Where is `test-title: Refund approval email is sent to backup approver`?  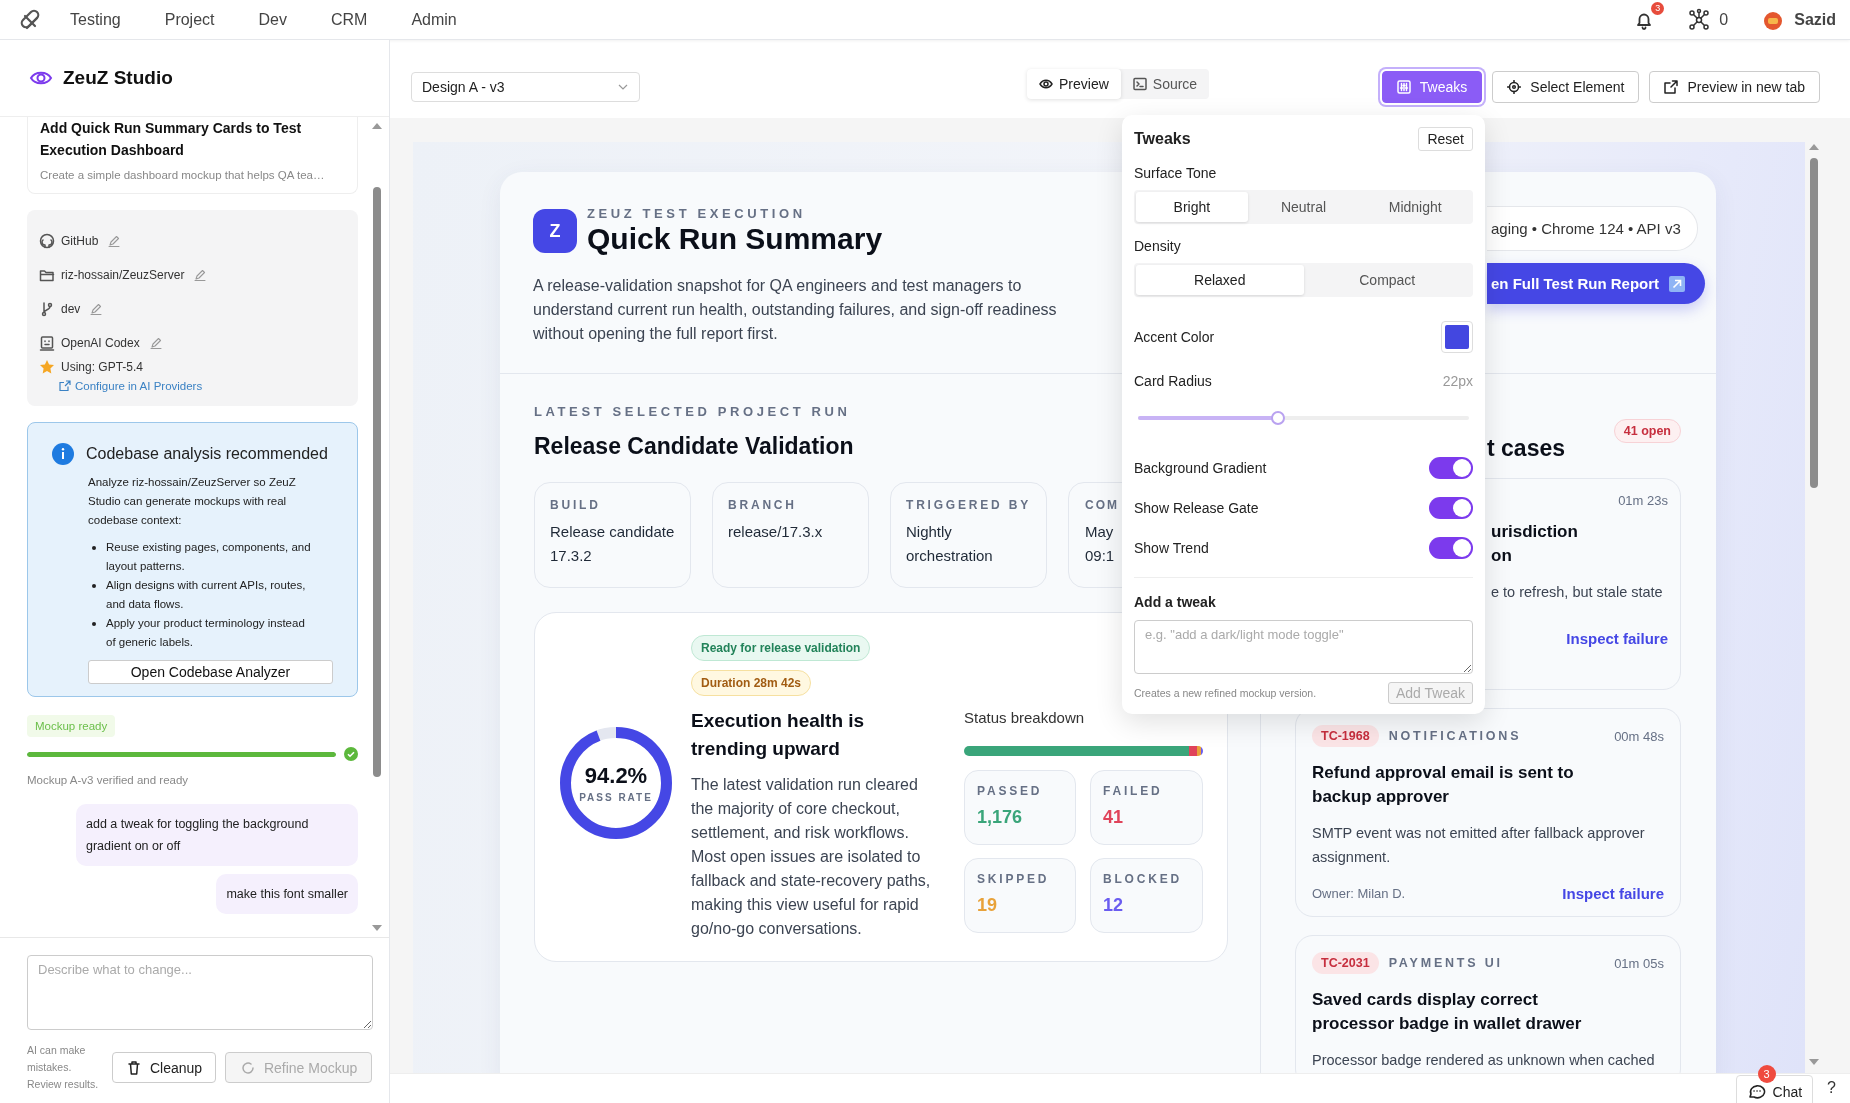
test-title: Refund approval email is sent to backup approver is located at coordinates (1443, 785).